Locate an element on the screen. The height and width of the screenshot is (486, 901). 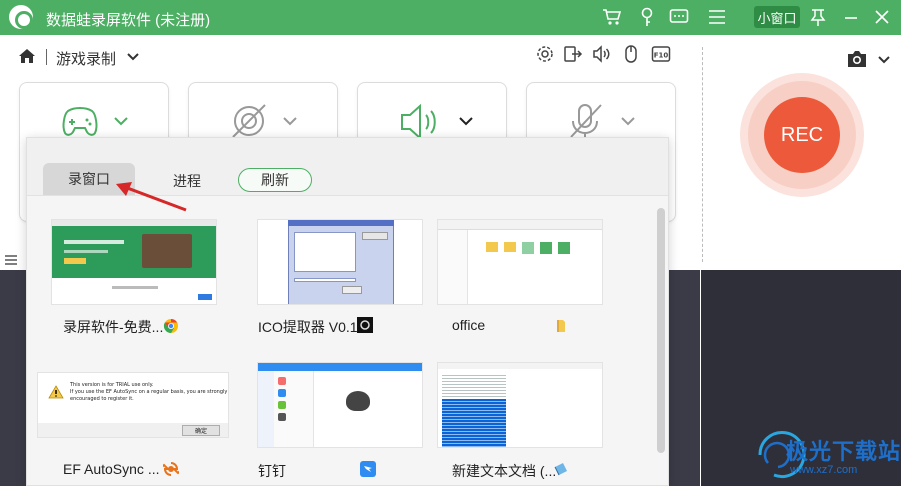
refresh-button: 刷新 is located at coordinates (275, 180).